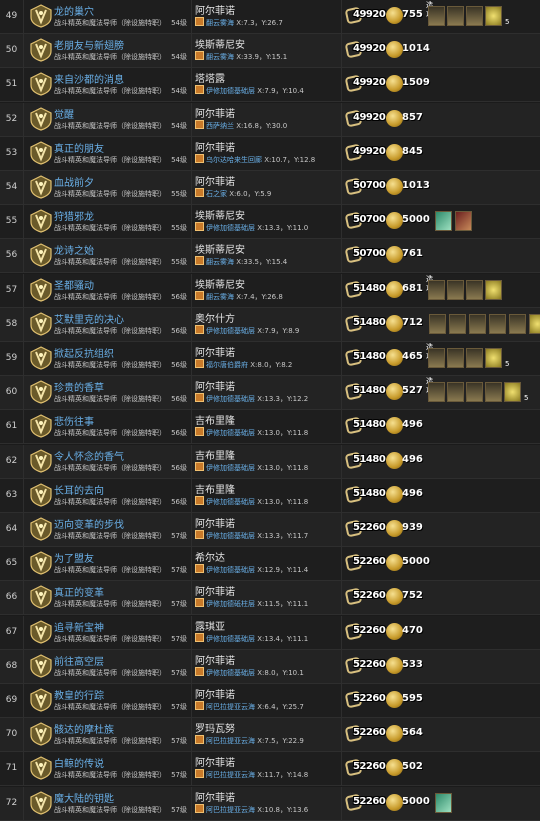  Describe the element at coordinates (74, 215) in the screenshot. I see `quest-name-link: 狩猎邪龙` at that location.